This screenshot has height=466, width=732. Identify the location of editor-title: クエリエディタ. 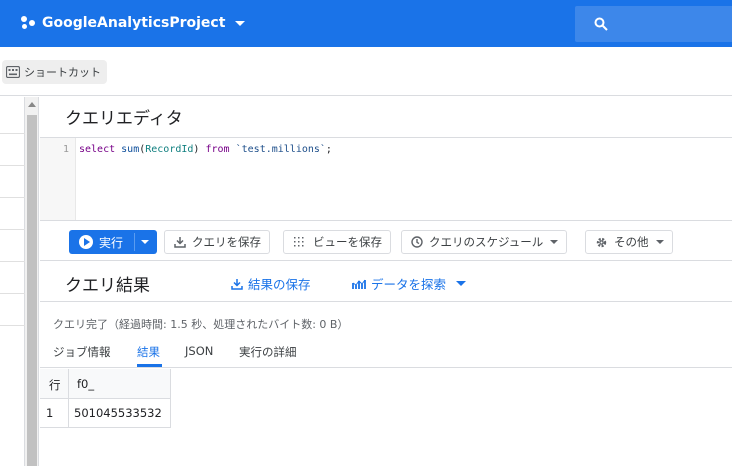
(124, 119).